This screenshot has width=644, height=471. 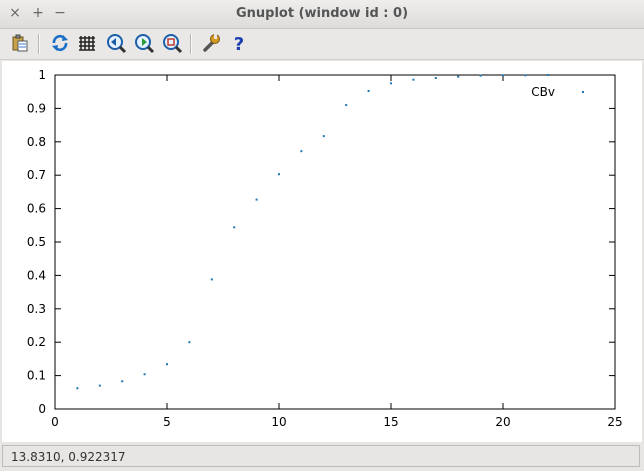 I want to click on settings-wrench-icon, so click(x=211, y=43).